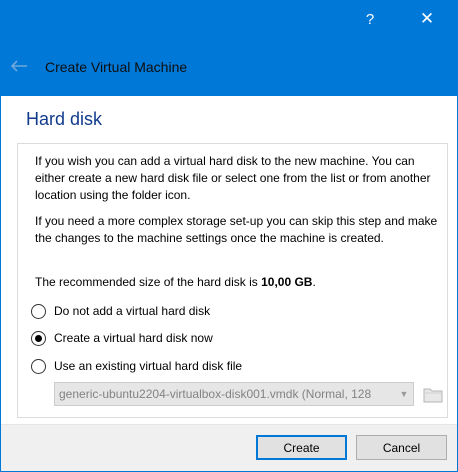 Image resolution: width=458 pixels, height=472 pixels. I want to click on cancel-button: Cancel, so click(401, 447).